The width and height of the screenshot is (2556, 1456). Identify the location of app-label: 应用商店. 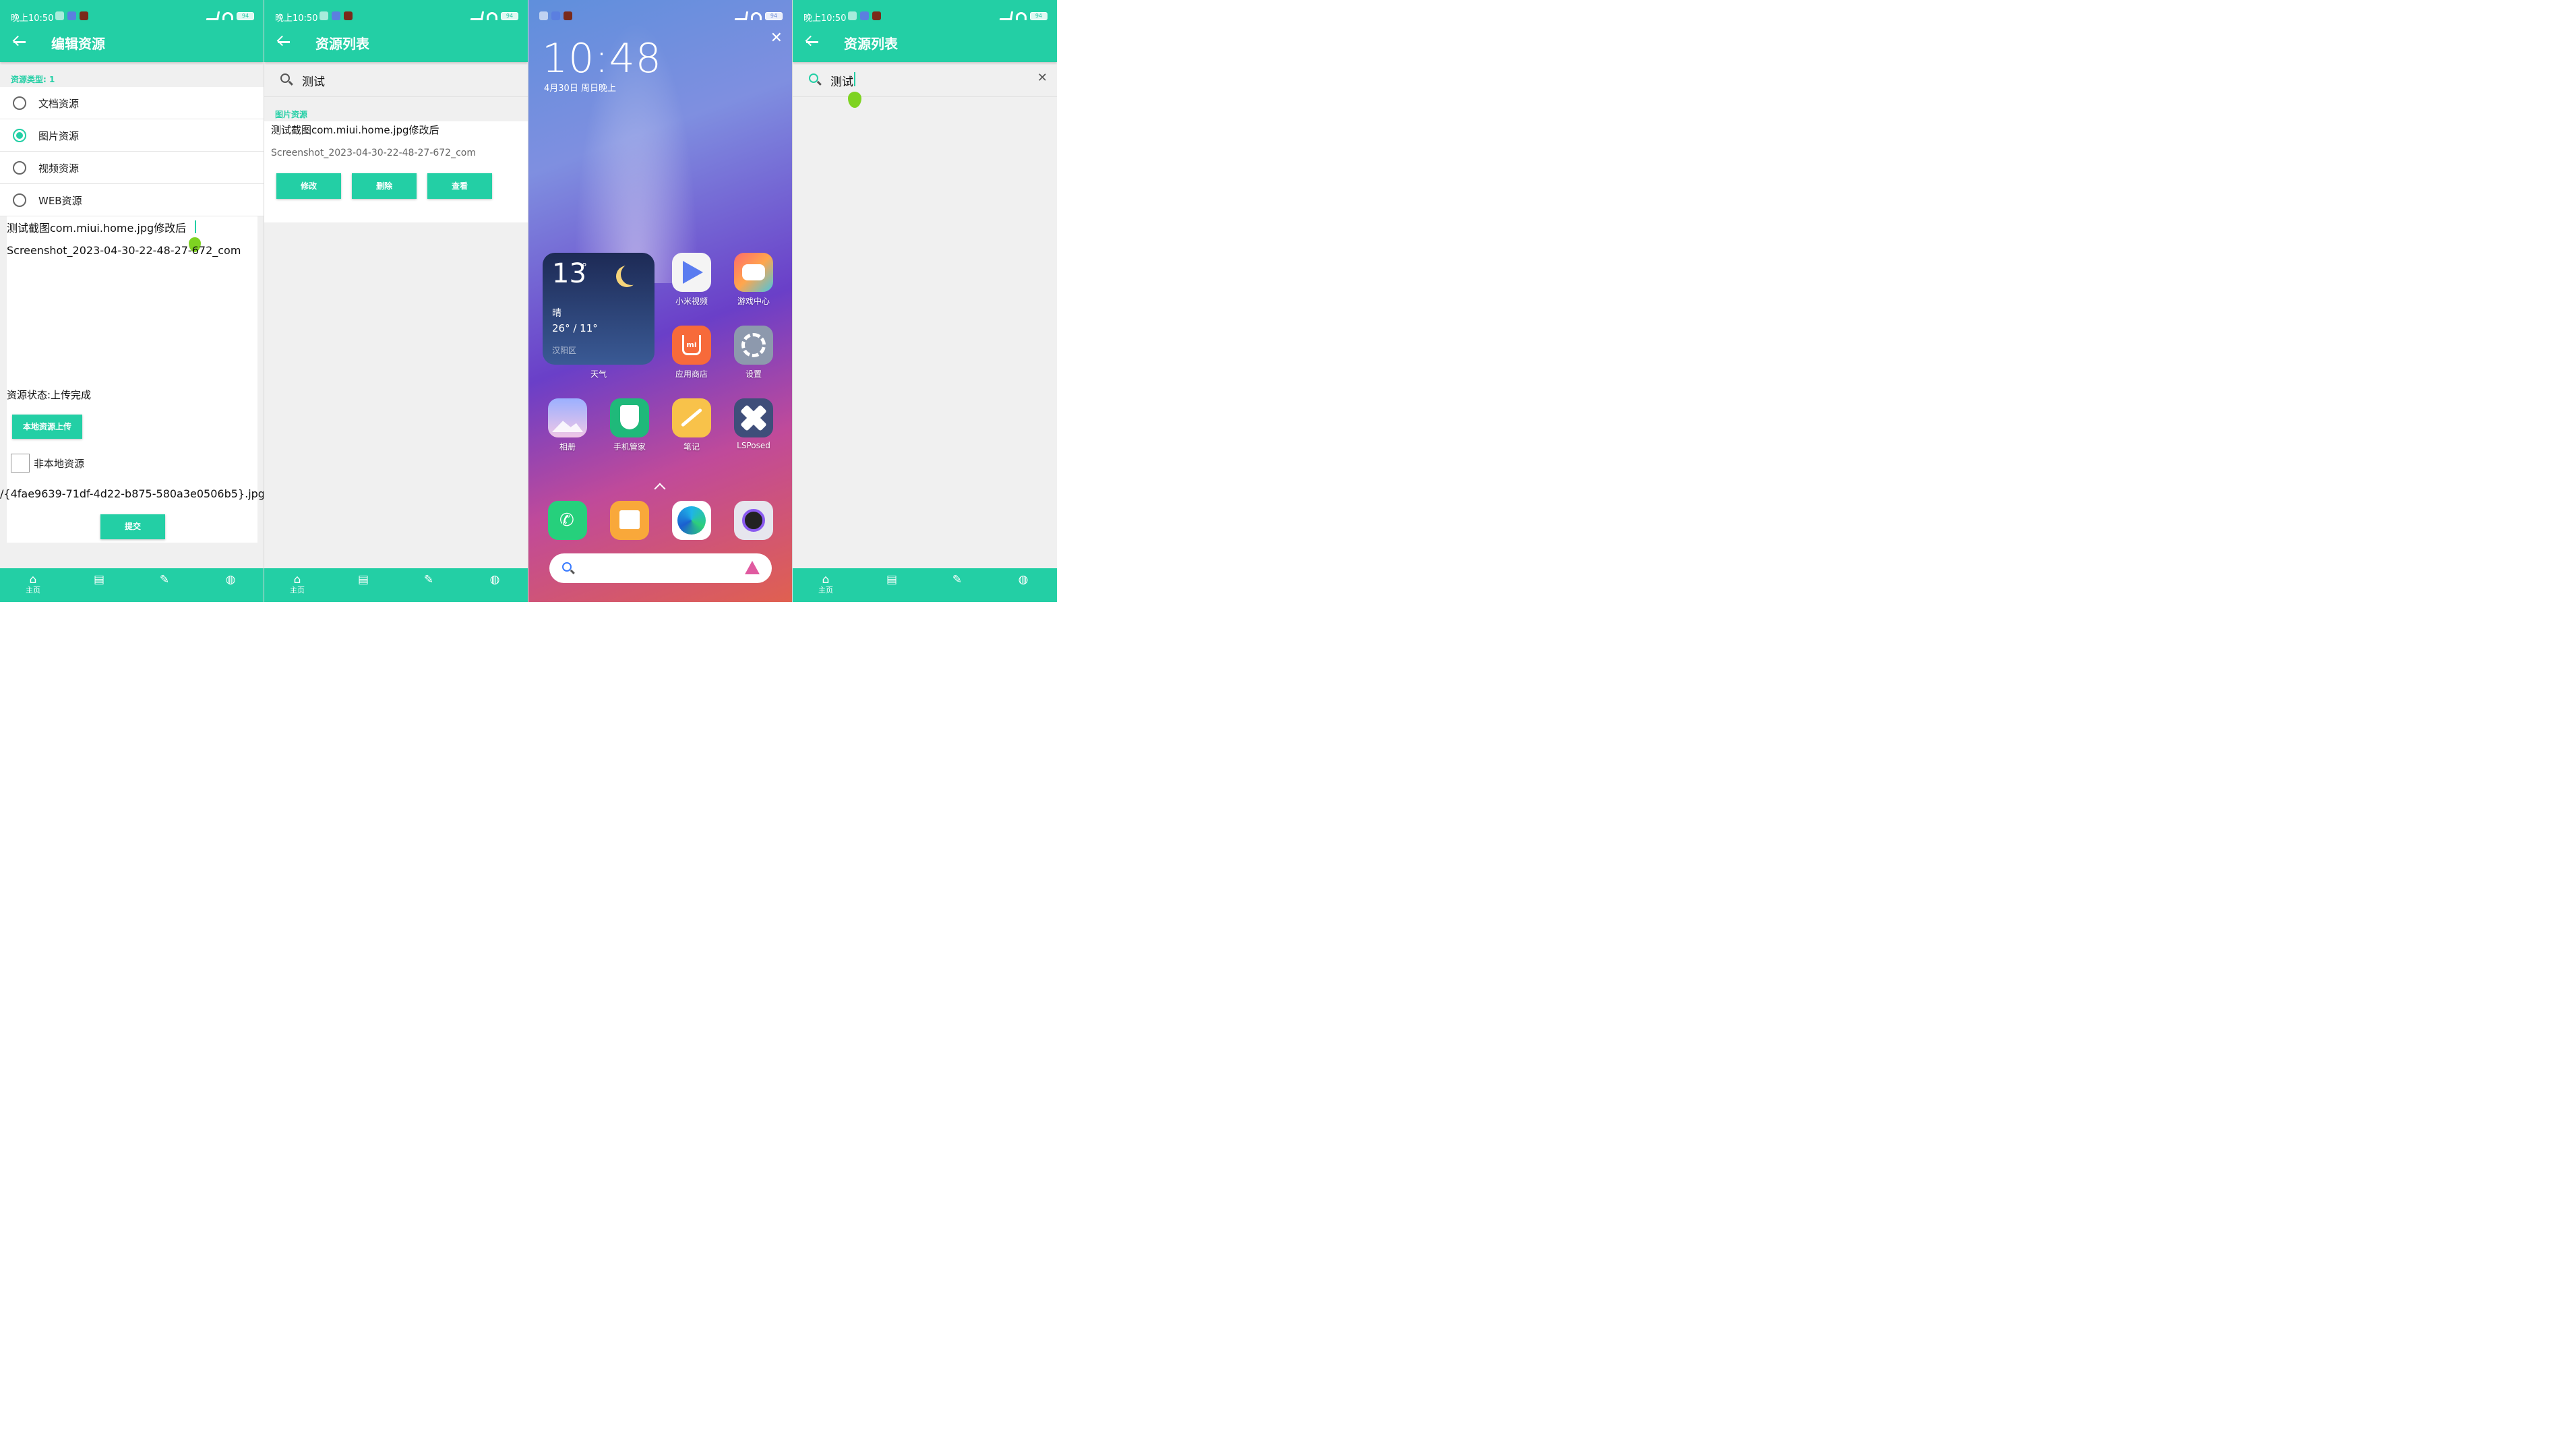
(692, 374).